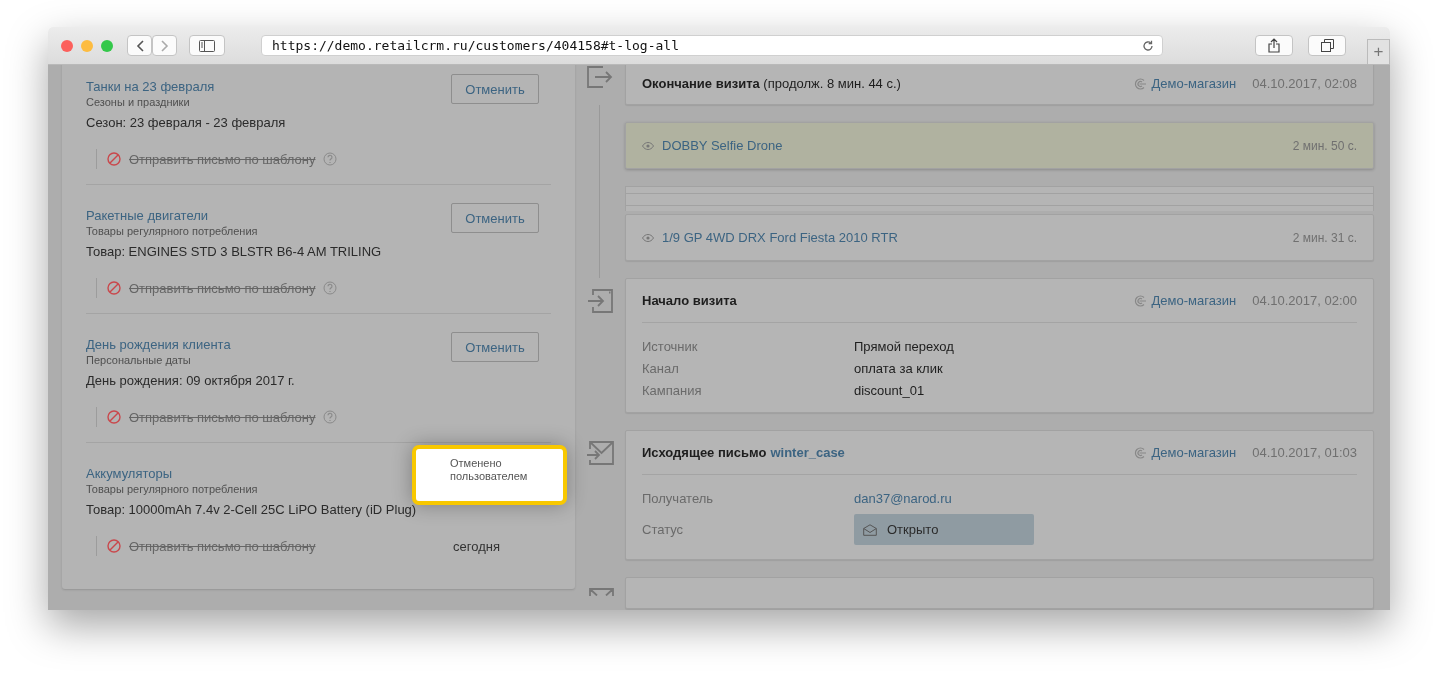  I want to click on tabs-button, so click(1327, 45).